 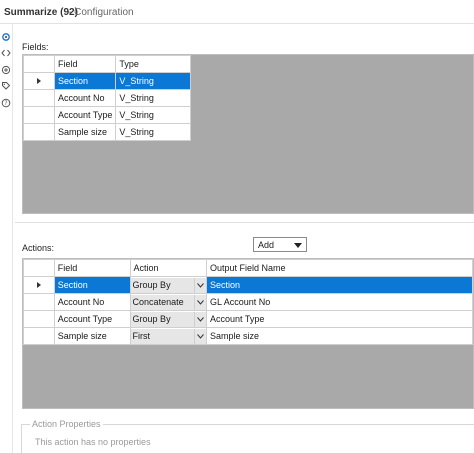 What do you see at coordinates (153, 64) in the screenshot?
I see `column-header-type: Type` at bounding box center [153, 64].